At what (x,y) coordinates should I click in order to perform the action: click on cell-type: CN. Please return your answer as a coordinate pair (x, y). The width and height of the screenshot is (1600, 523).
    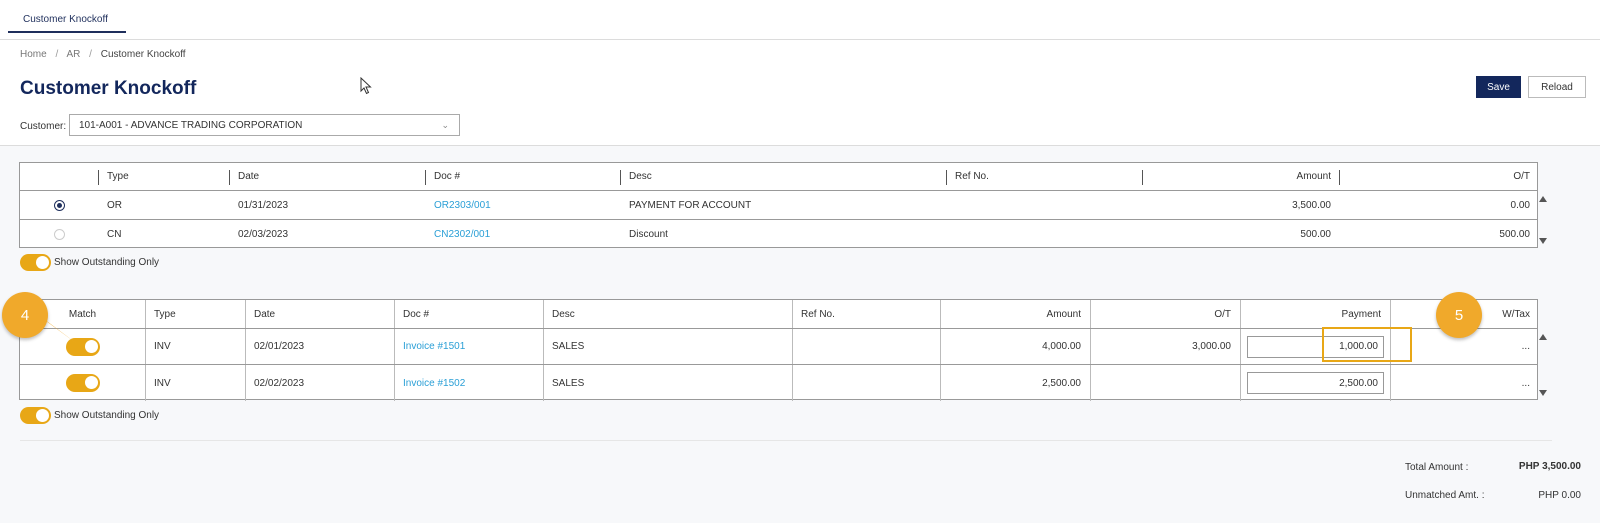
    Looking at the image, I should click on (114, 234).